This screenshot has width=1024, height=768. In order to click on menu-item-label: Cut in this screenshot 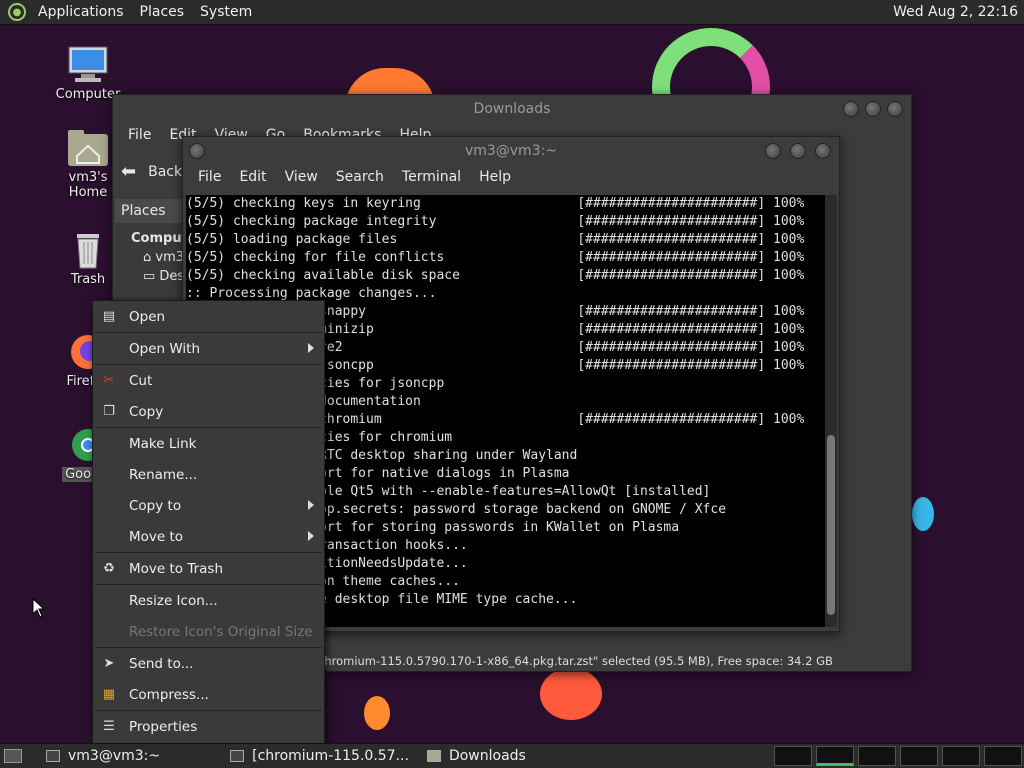, I will do `click(141, 380)`.